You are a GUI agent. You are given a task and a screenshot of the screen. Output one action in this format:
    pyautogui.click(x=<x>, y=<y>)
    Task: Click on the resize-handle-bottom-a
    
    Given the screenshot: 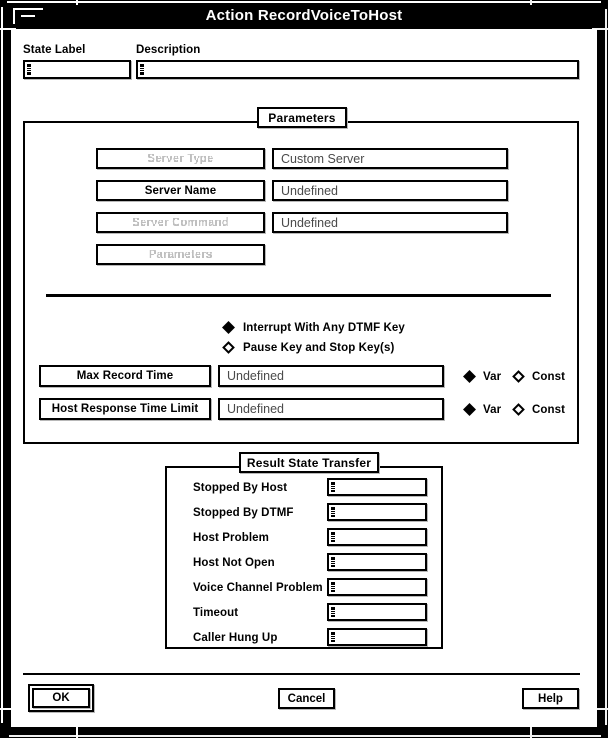 What is the action you would take?
    pyautogui.click(x=77, y=732)
    